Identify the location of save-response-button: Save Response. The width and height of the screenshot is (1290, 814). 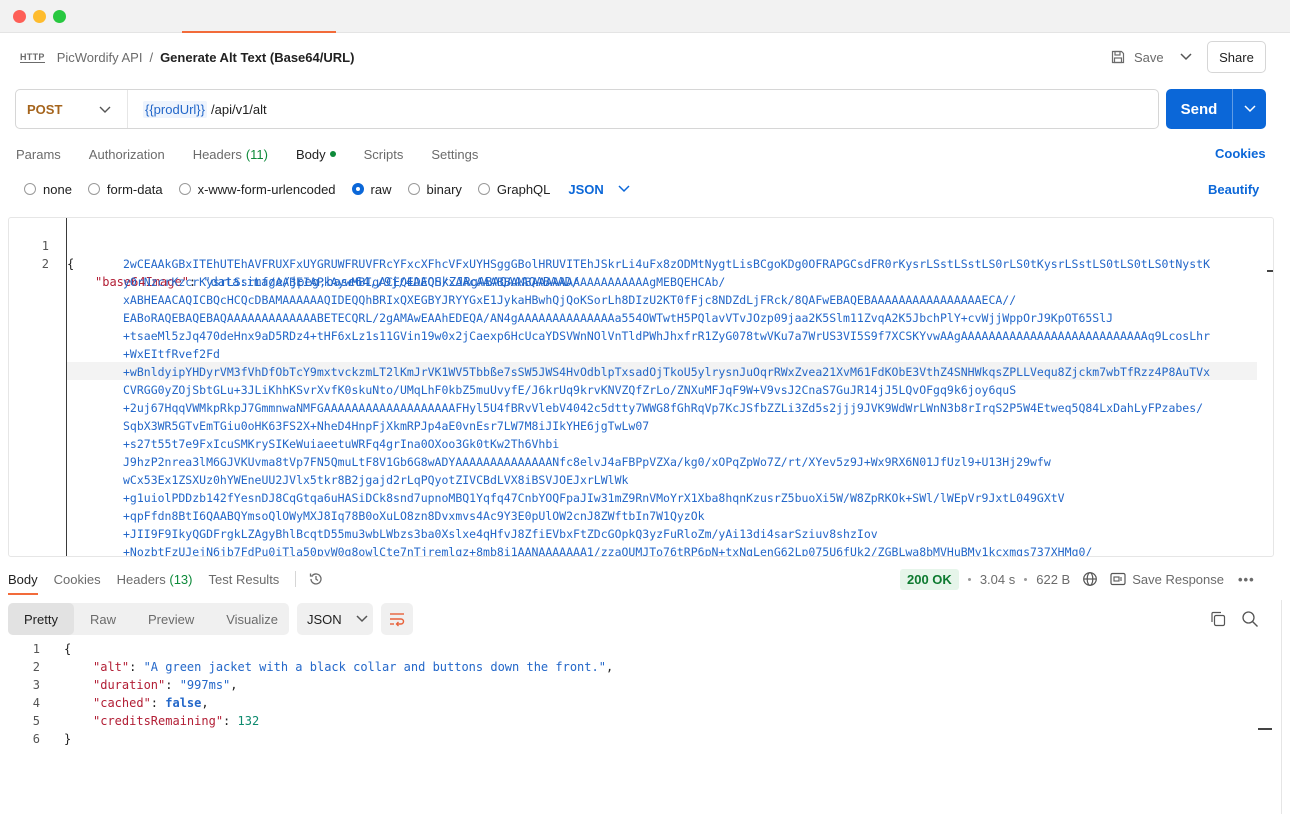
(1167, 579).